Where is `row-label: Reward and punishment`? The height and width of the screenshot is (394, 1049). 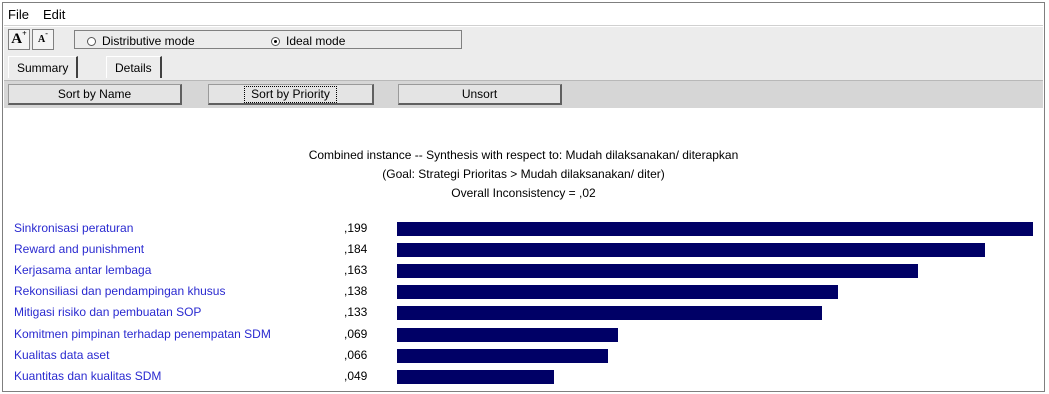 row-label: Reward and punishment is located at coordinates (79, 249).